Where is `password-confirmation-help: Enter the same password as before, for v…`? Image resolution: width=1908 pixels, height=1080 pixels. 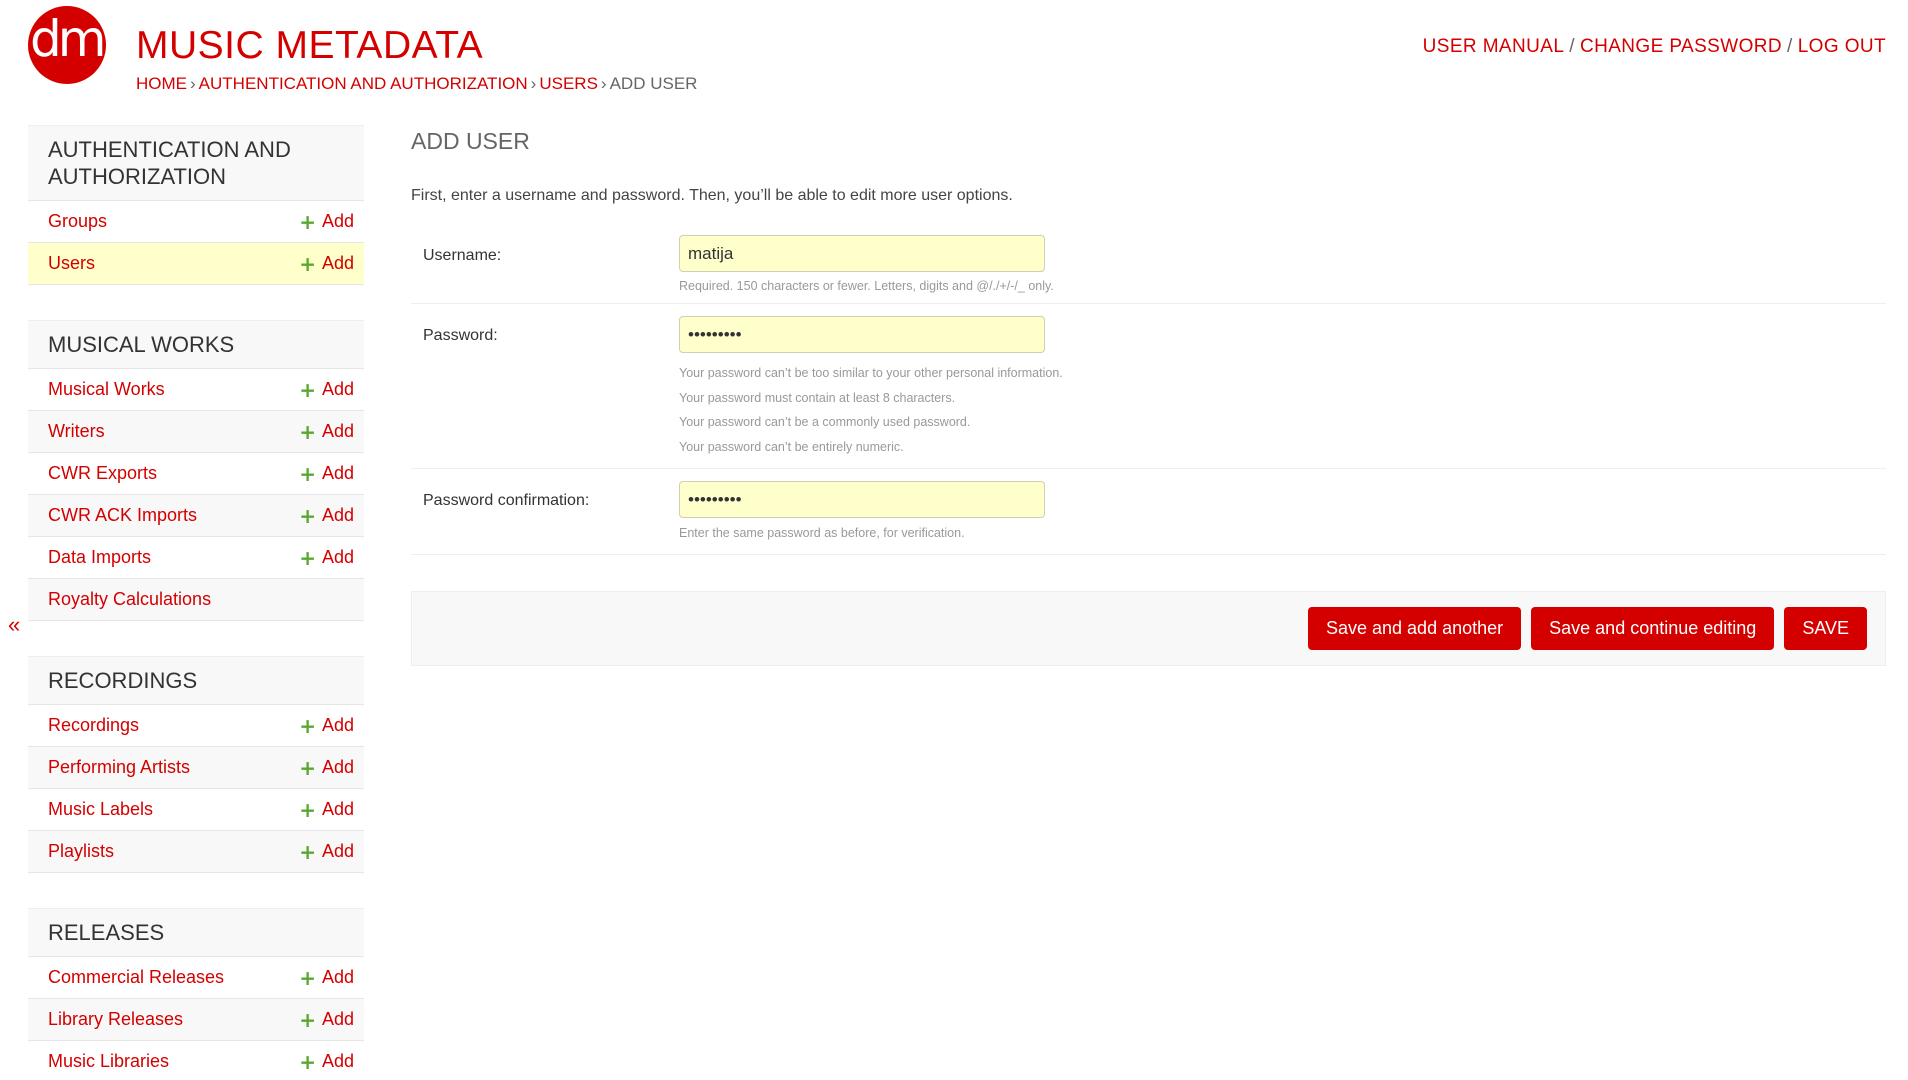
password-confirmation-help: Enter the same password as before, for v… is located at coordinates (822, 533).